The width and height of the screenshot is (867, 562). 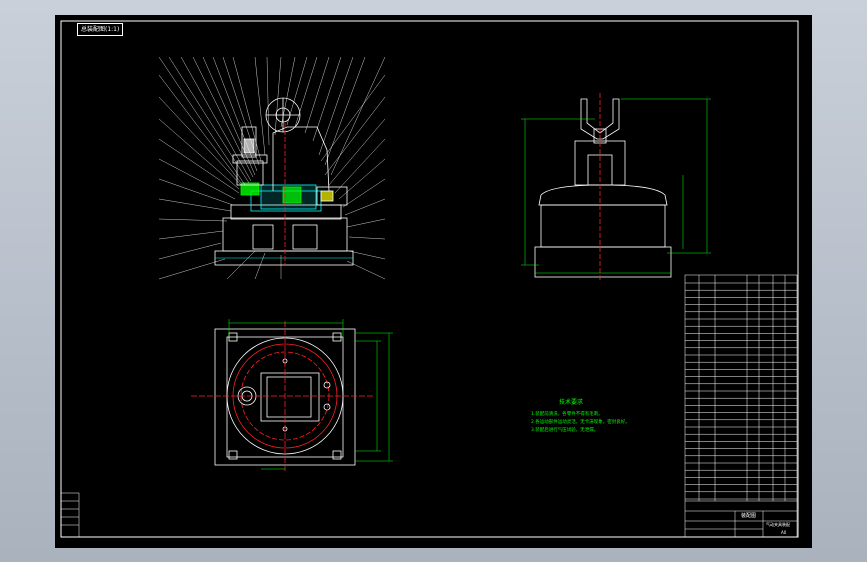 I want to click on side-view, so click(x=603, y=187).